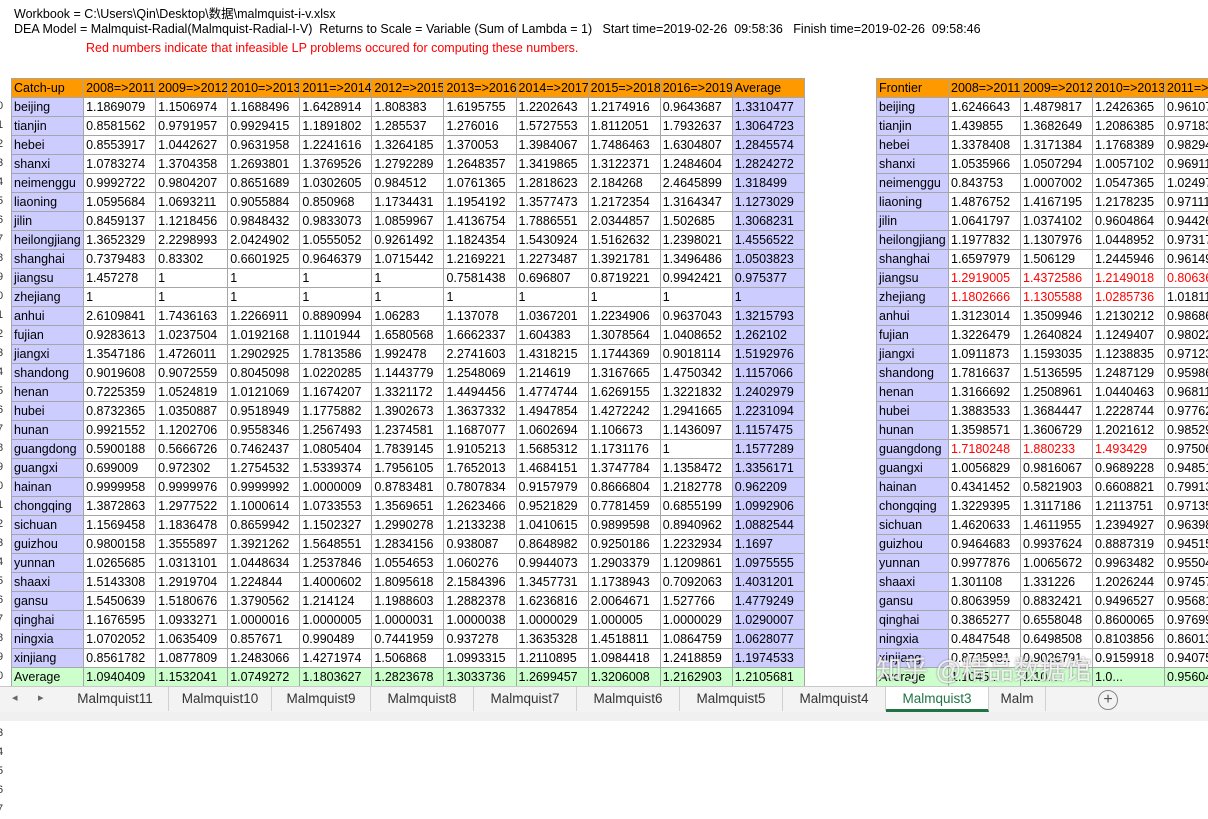  What do you see at coordinates (1129, 278) in the screenshot?
I see `value-cell: 1.2149018` at bounding box center [1129, 278].